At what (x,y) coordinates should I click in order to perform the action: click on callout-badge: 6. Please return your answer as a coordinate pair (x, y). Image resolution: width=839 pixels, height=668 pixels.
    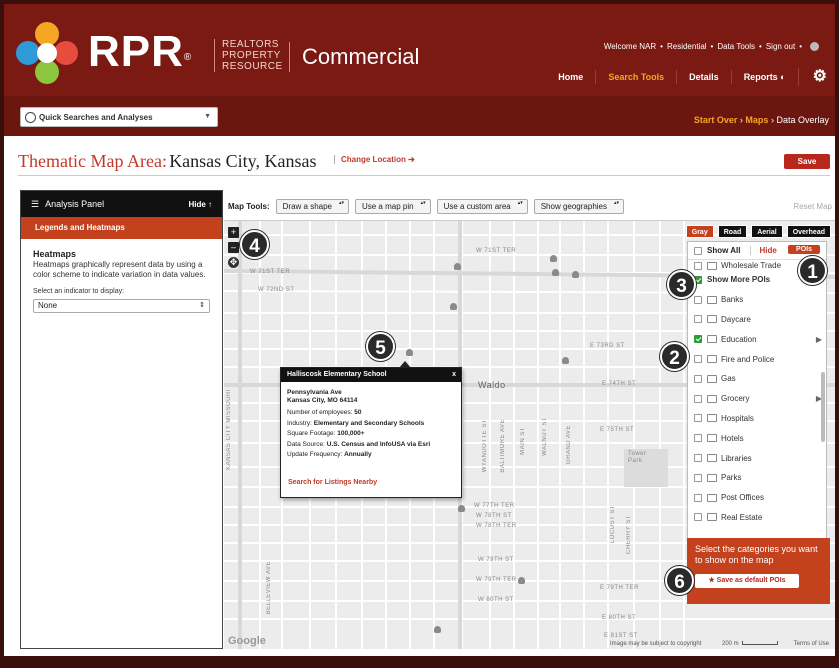
    Looking at the image, I should click on (679, 580).